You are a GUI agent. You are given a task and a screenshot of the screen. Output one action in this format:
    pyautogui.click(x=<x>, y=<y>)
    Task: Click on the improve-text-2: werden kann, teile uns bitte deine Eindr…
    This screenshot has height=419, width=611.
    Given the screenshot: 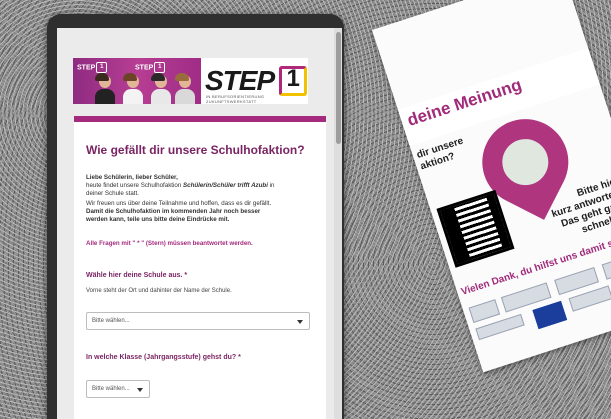 What is the action you would take?
    pyautogui.click(x=157, y=220)
    